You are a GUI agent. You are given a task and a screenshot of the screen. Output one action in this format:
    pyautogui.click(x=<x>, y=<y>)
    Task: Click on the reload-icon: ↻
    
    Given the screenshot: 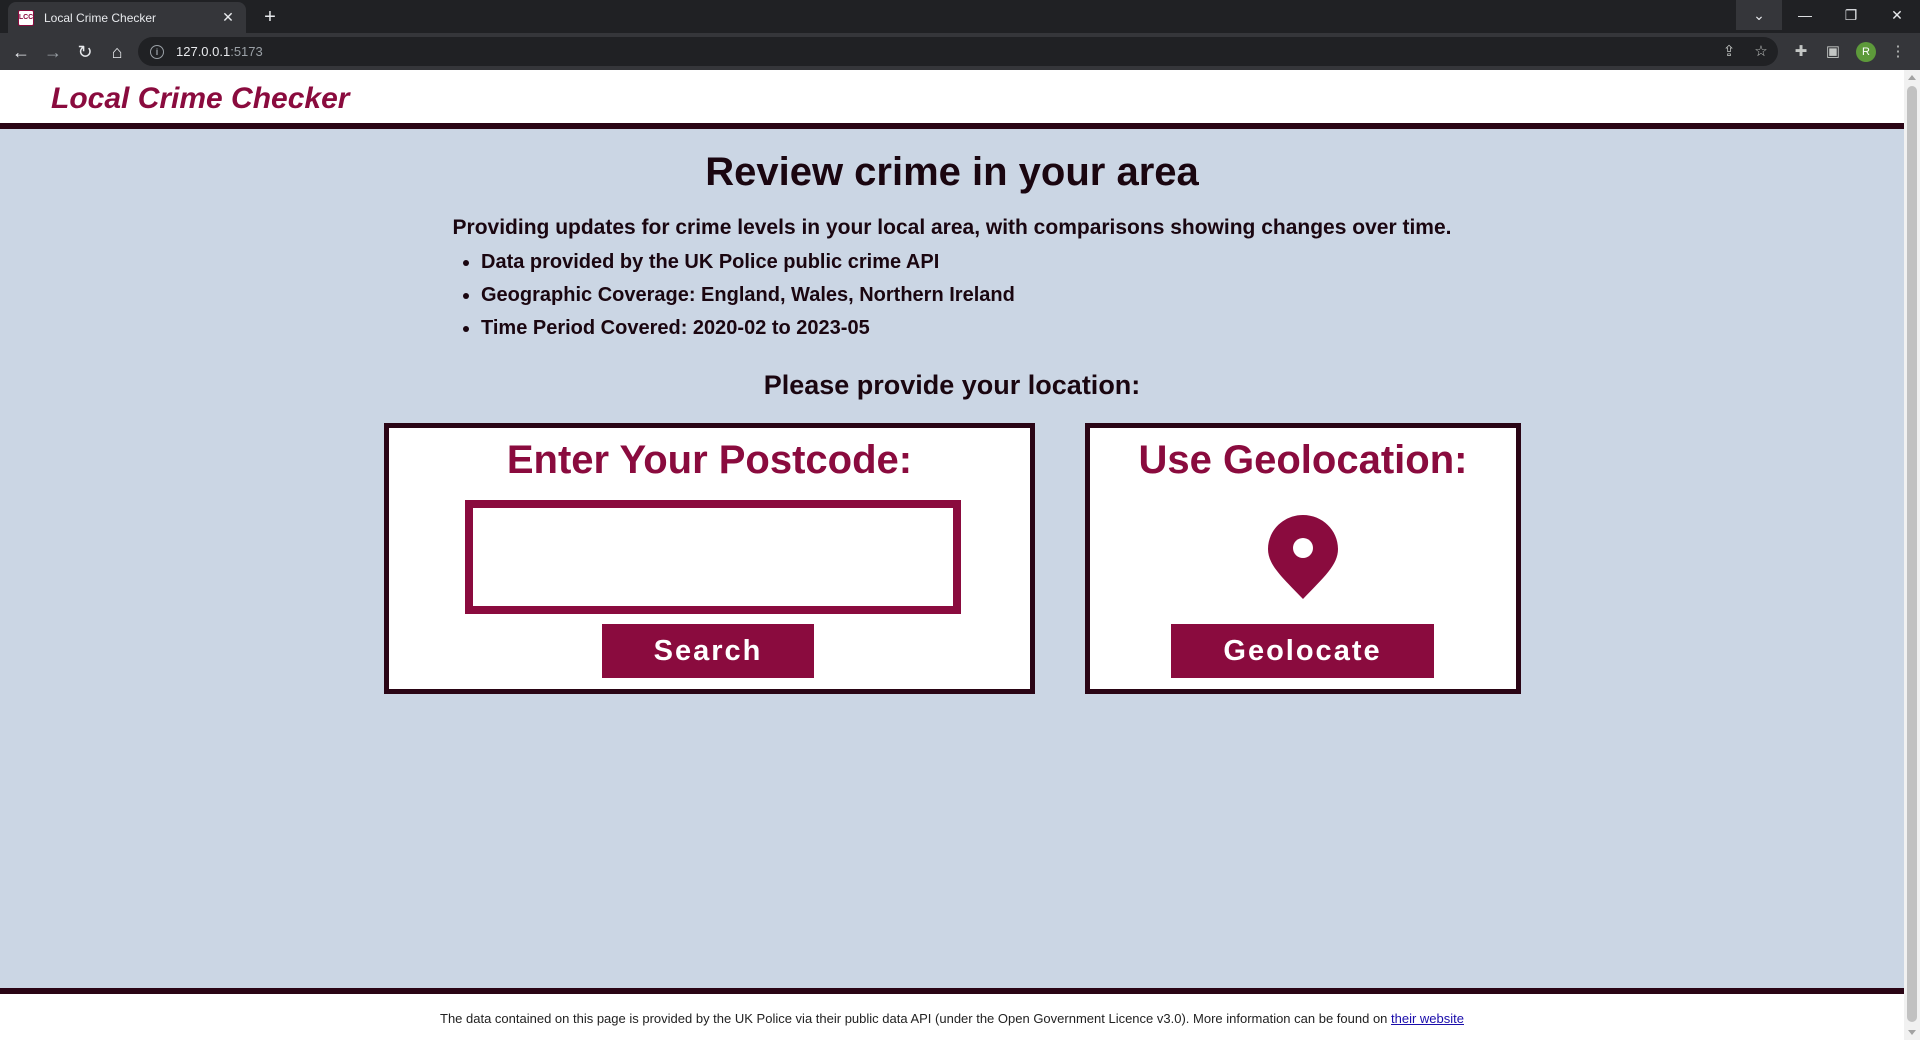 What is the action you would take?
    pyautogui.click(x=85, y=52)
    